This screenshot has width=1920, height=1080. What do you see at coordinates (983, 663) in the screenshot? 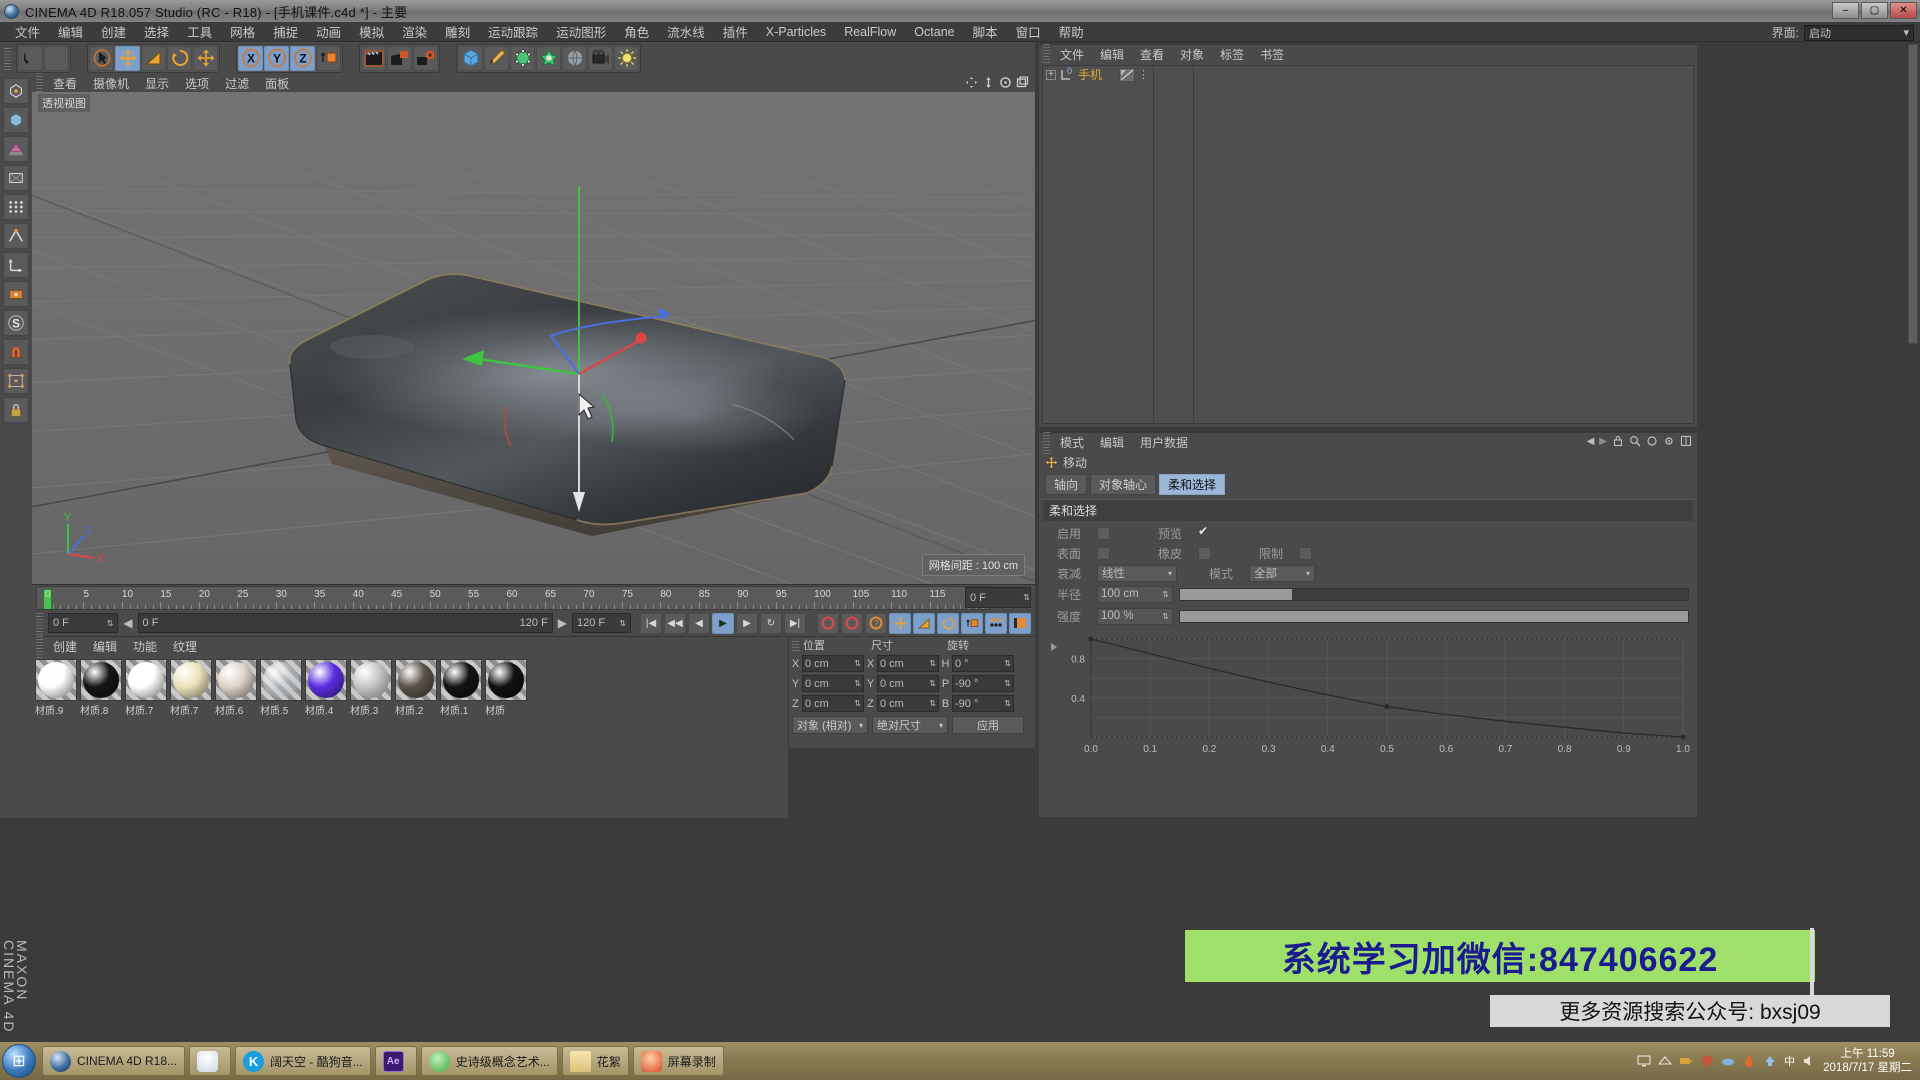
I see `rotation-h-field: 0 ° ⇅` at bounding box center [983, 663].